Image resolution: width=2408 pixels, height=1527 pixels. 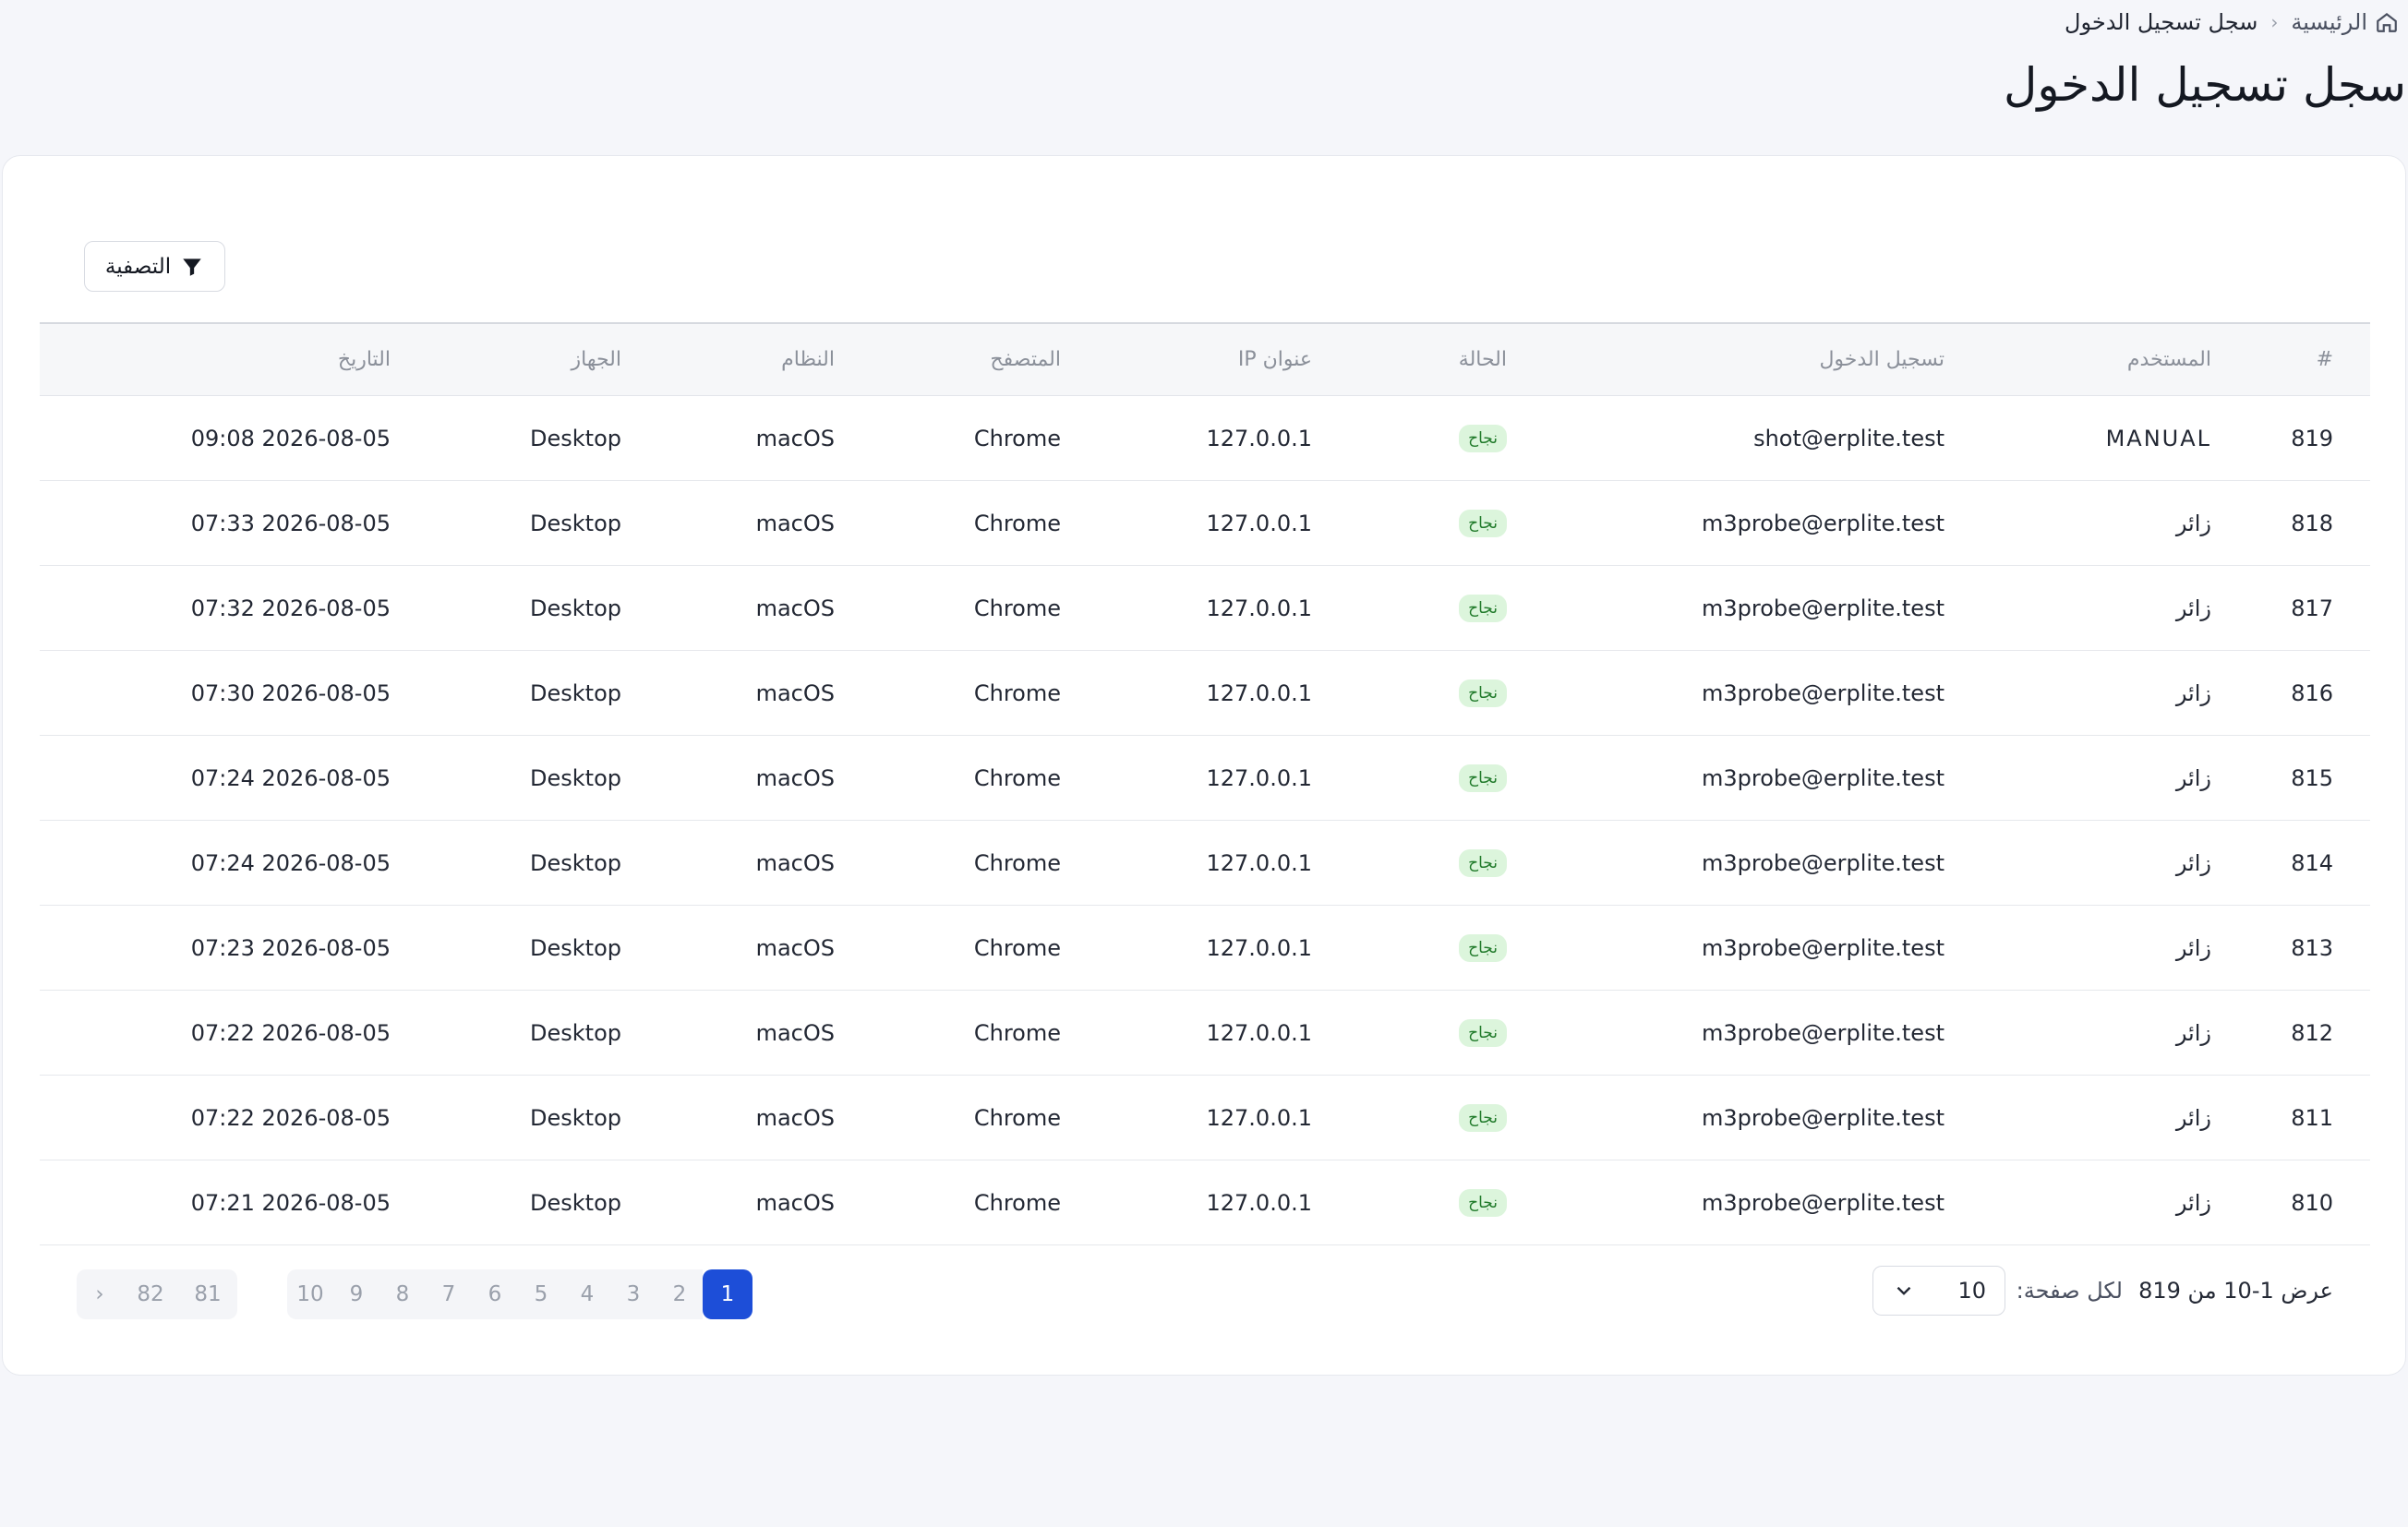 I want to click on page-button: 6, so click(x=495, y=1294).